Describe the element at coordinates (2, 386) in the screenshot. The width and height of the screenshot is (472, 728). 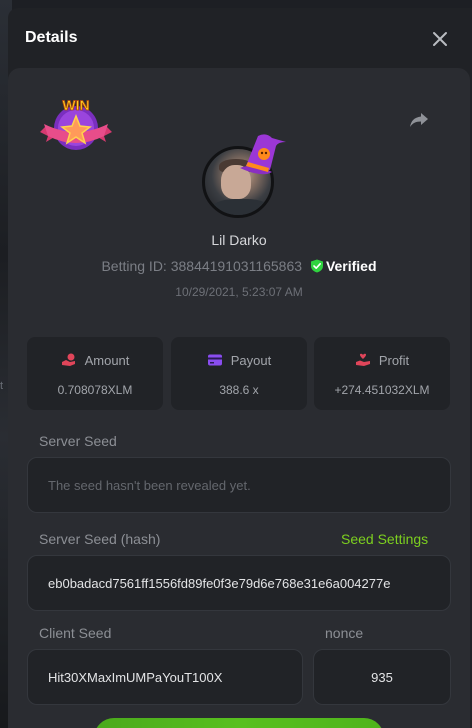
I see `backdrop-peek-text: t` at that location.